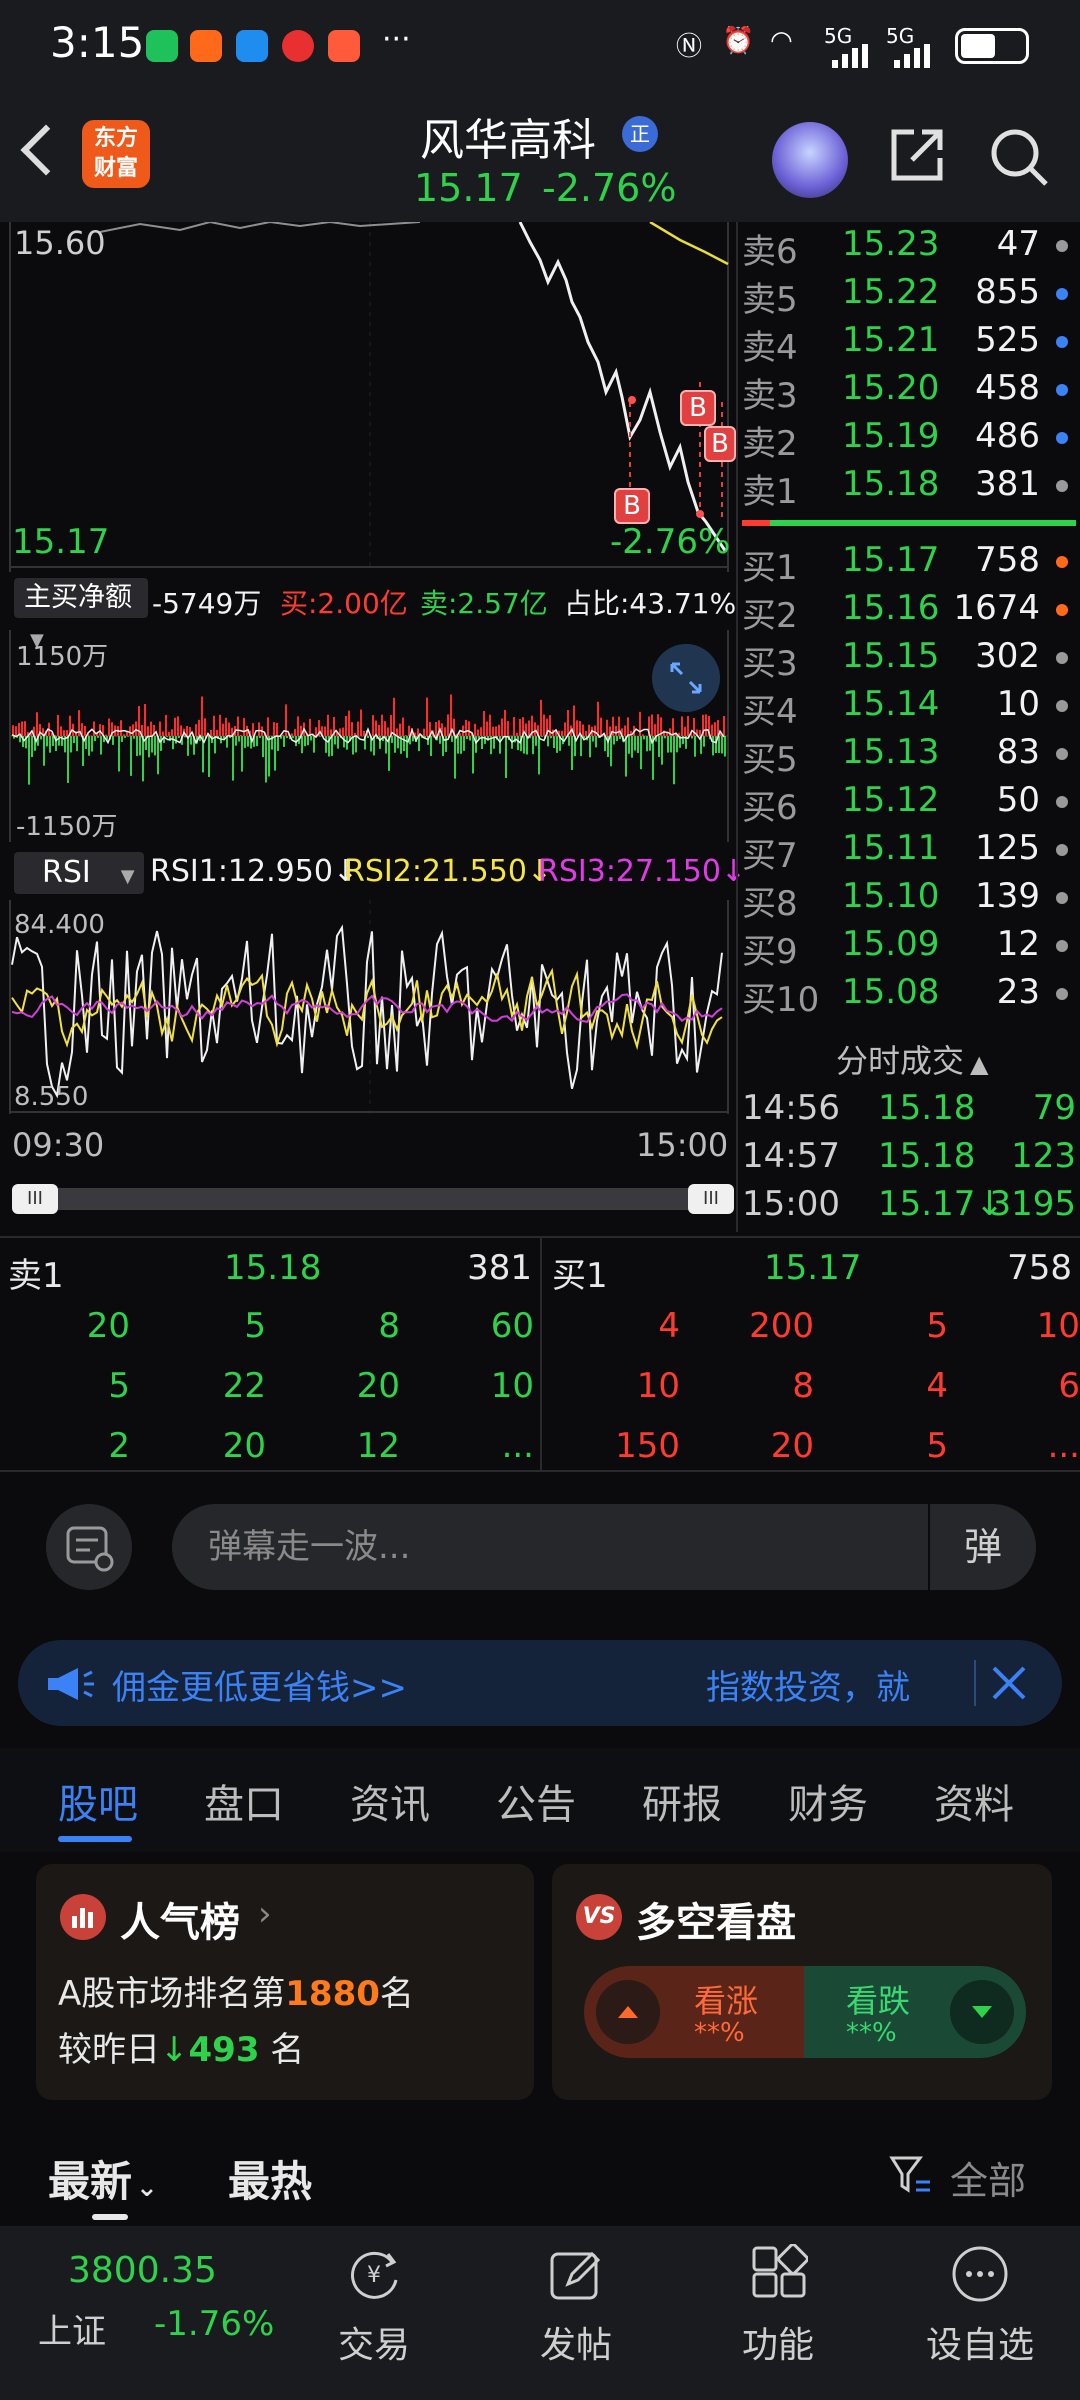 Image resolution: width=1080 pixels, height=2400 pixels. What do you see at coordinates (738, 41) in the screenshot?
I see `alarm-icon: ⏰` at bounding box center [738, 41].